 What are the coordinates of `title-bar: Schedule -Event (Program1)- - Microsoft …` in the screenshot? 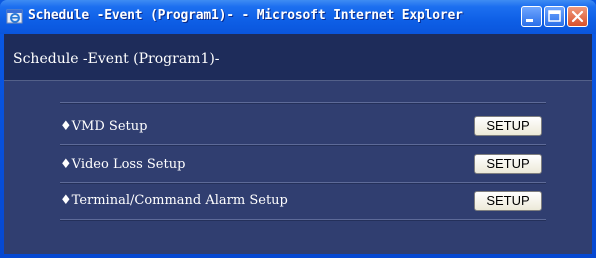 It's located at (298, 17).